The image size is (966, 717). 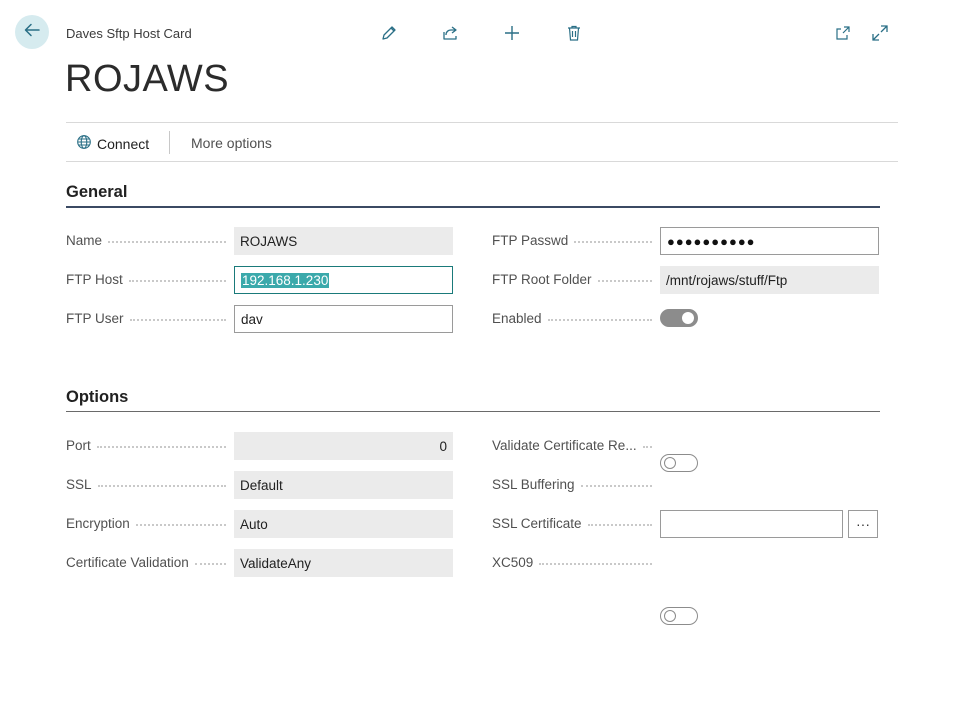 I want to click on action-bar-top-divider, so click(x=482, y=122).